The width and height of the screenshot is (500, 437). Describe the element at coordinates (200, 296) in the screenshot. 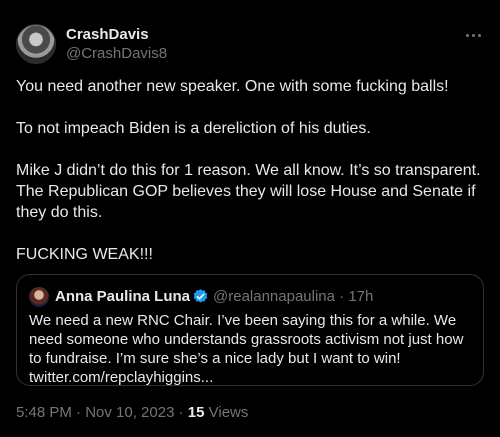

I see `verified-icon` at that location.